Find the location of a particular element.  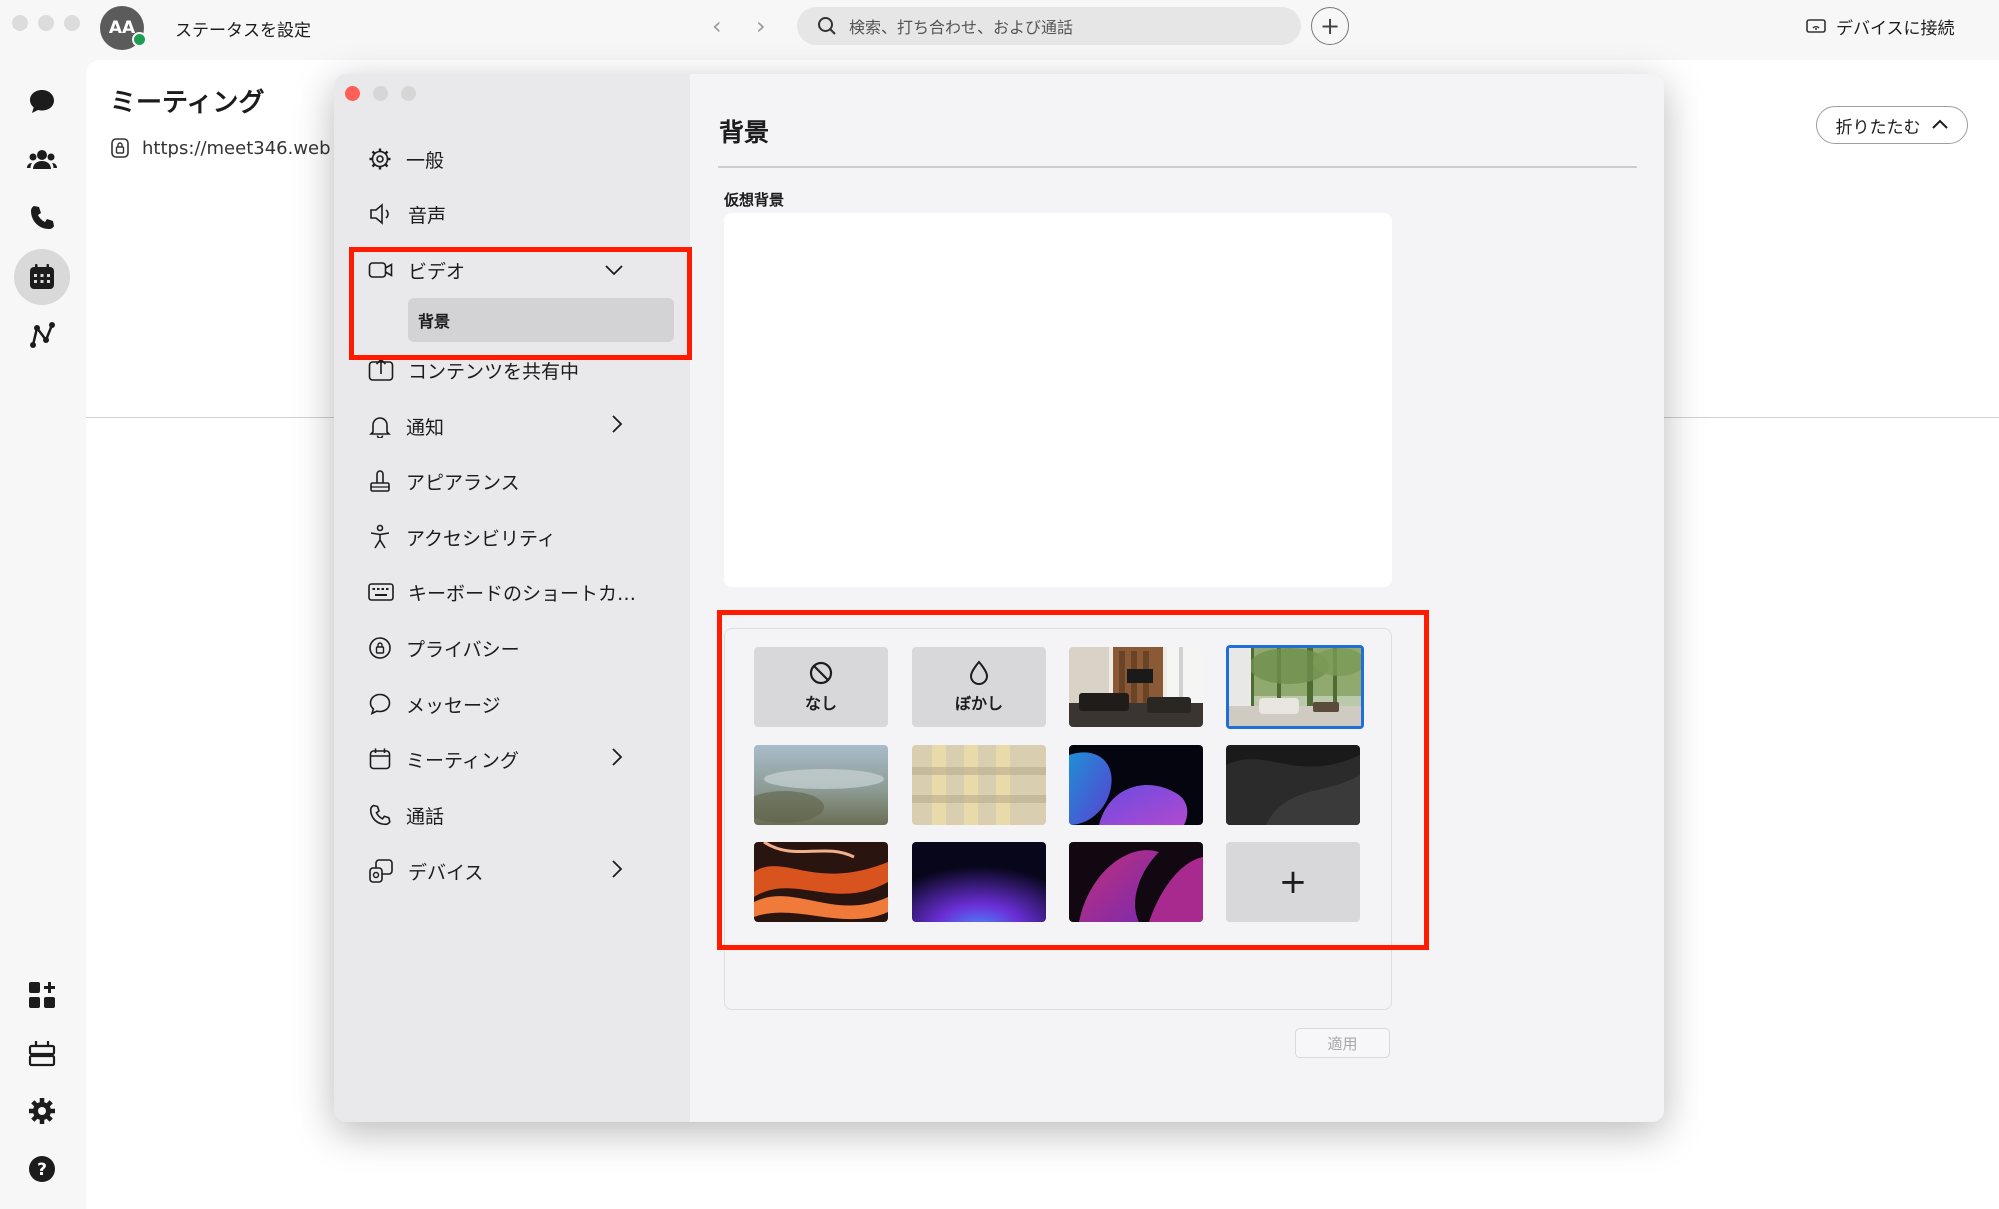

settings-gear-icon is located at coordinates (42, 1111).